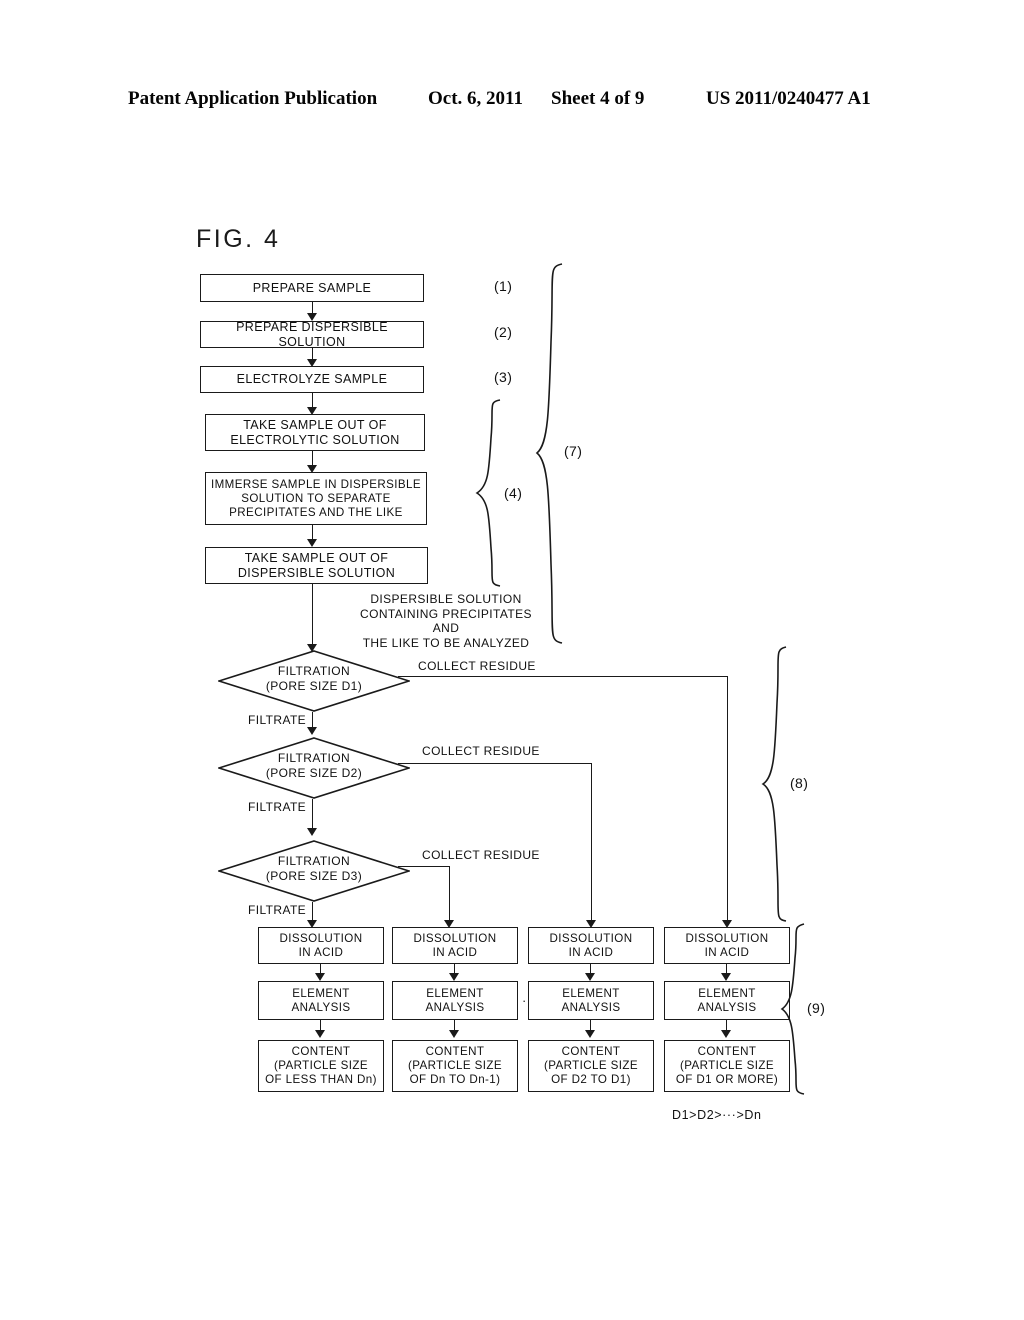 The height and width of the screenshot is (1320, 1024). What do you see at coordinates (481, 855) in the screenshot?
I see `collect-residue-label-3: COLLECT RESIDUE` at bounding box center [481, 855].